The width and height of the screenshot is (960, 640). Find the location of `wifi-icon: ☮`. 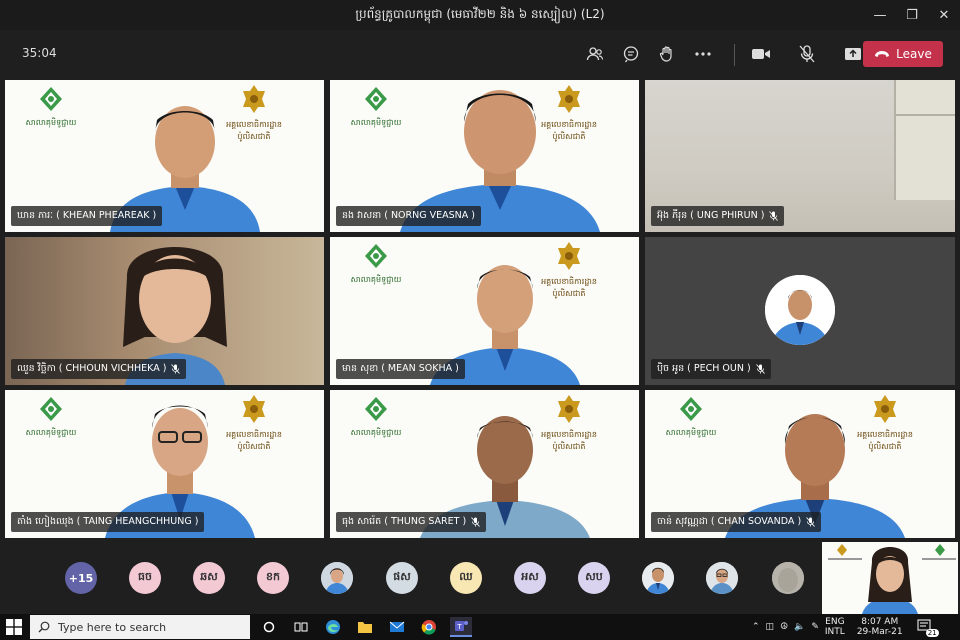

wifi-icon: ☮ is located at coordinates (784, 627).